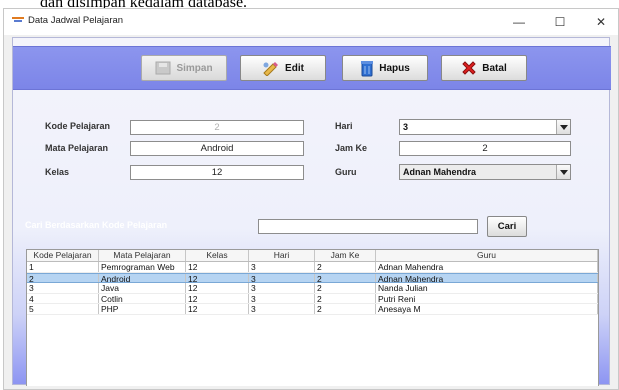  Describe the element at coordinates (487, 255) in the screenshot. I see `column-header-guru: Guru` at that location.